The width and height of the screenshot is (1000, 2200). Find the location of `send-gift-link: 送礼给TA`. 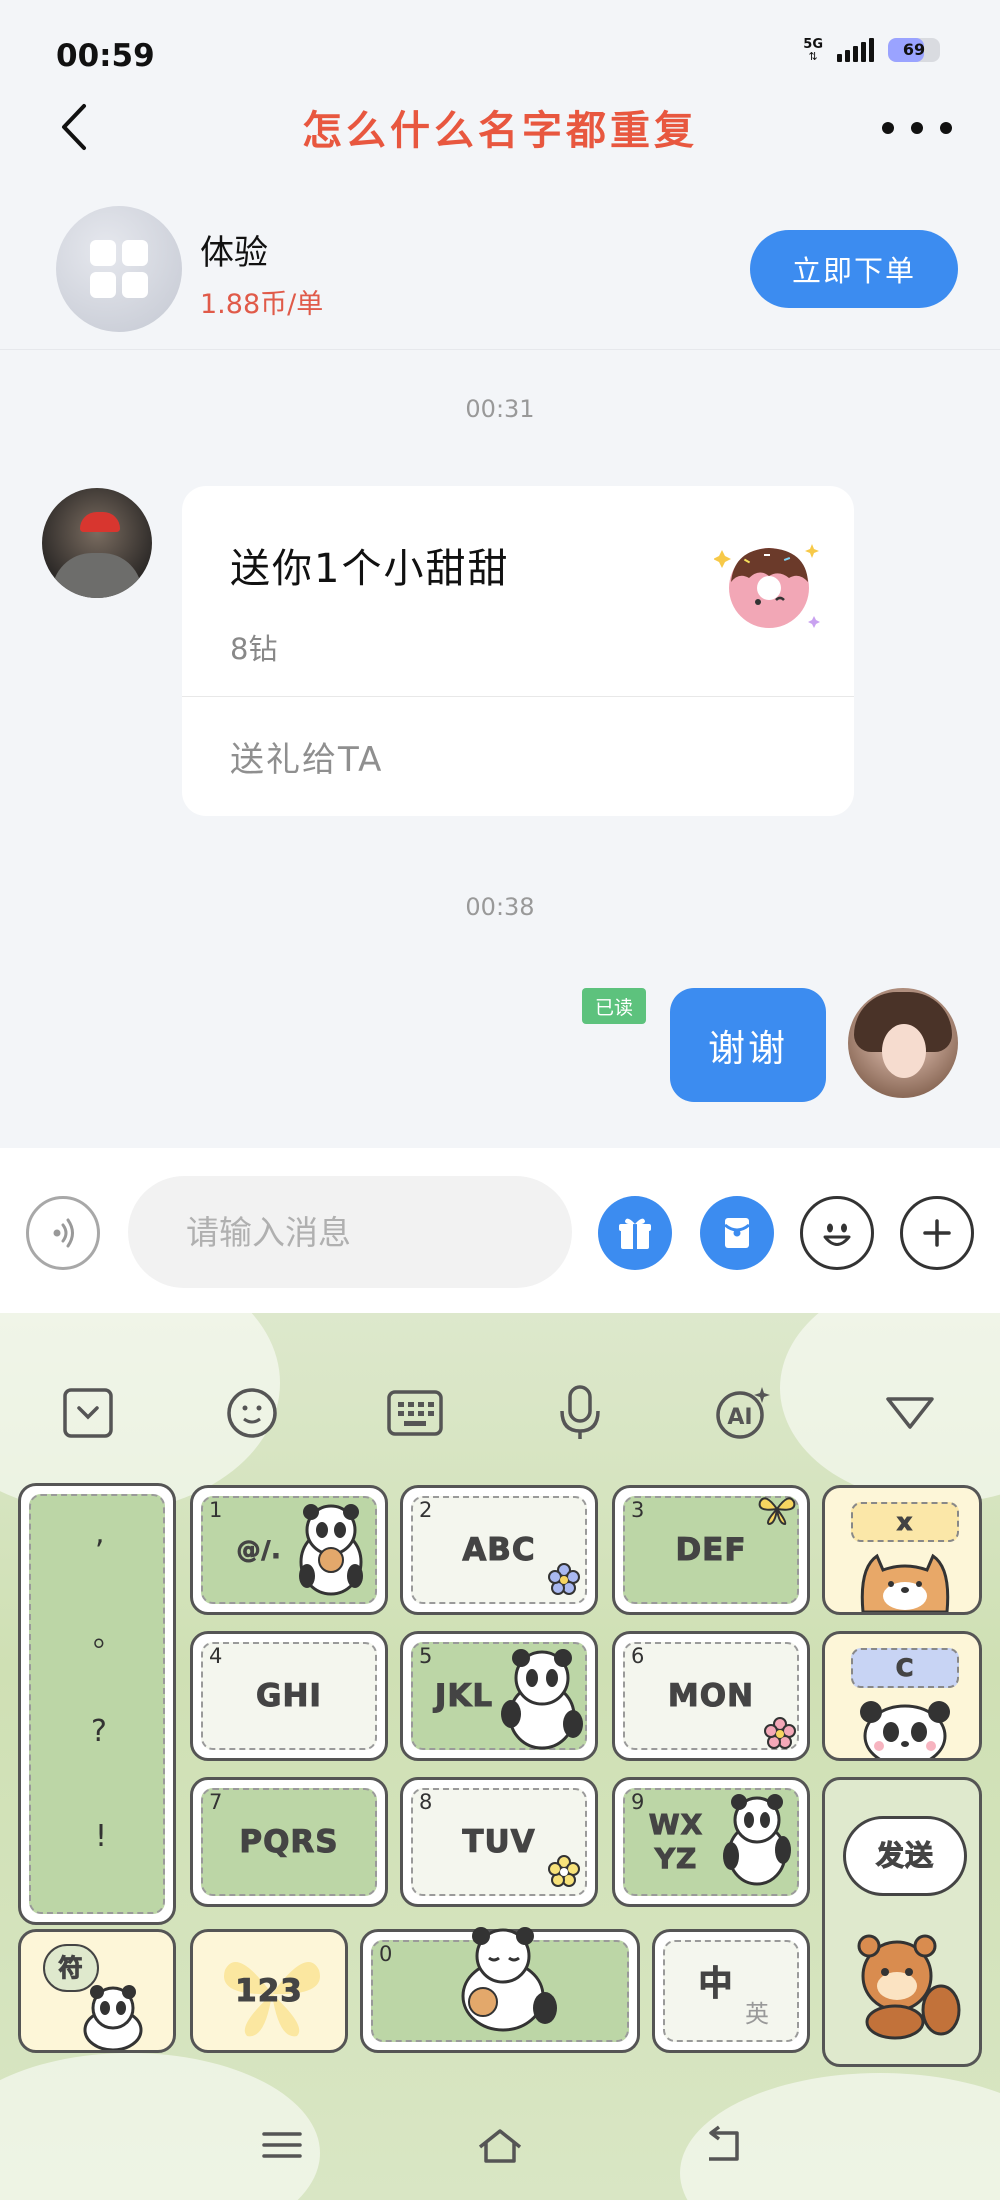

send-gift-link: 送礼给TA is located at coordinates (306, 756).